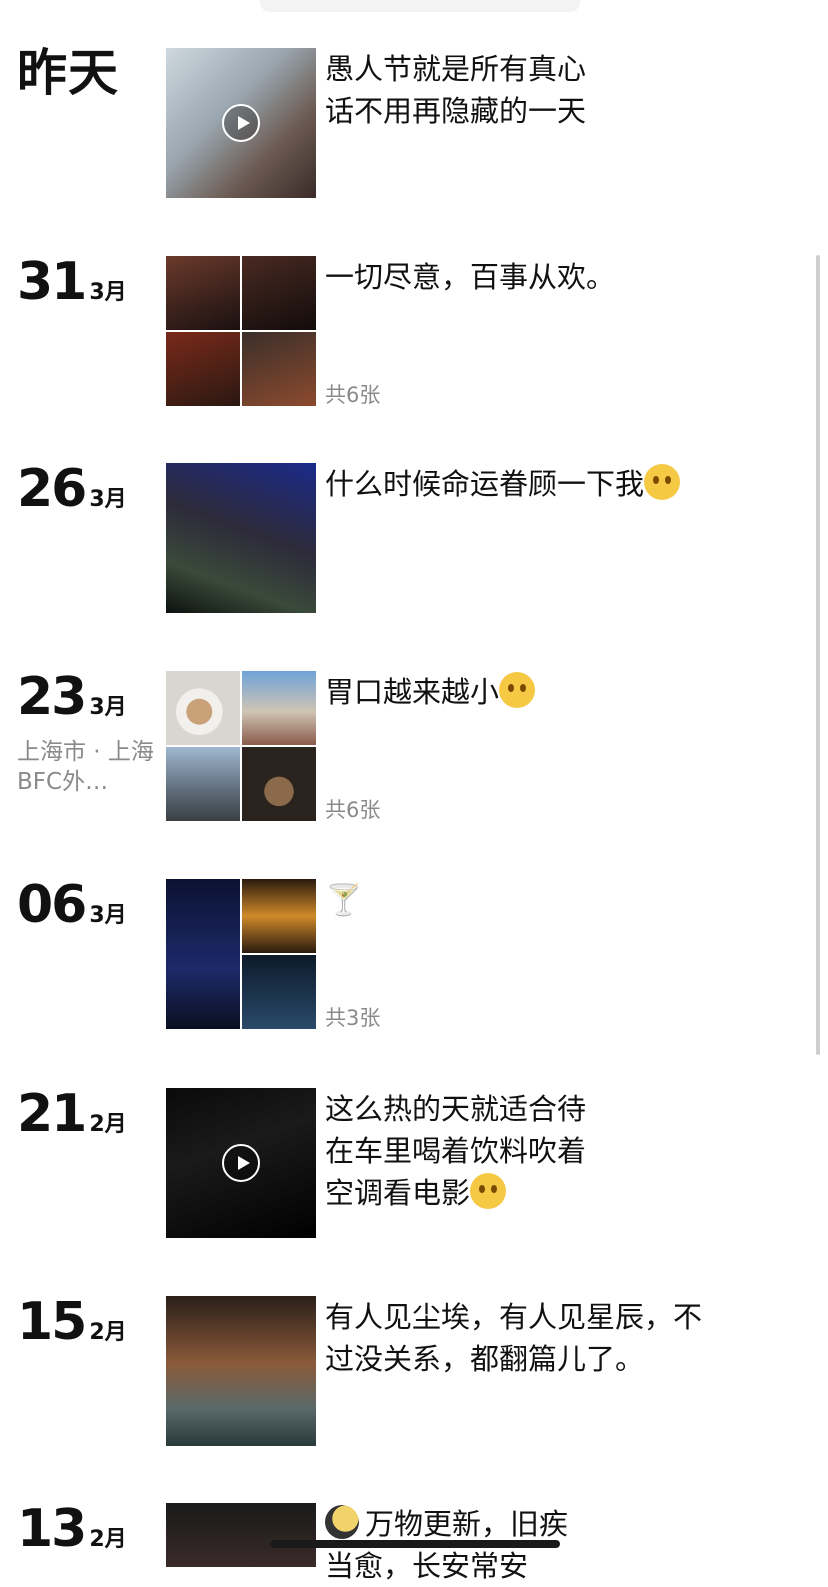 The width and height of the screenshot is (828, 1587). What do you see at coordinates (52, 905) in the screenshot?
I see `date-day: 06` at bounding box center [52, 905].